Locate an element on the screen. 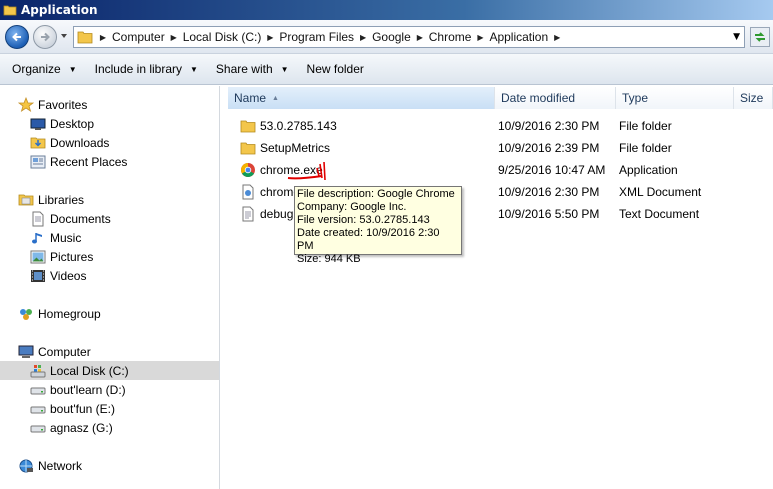  nav-favorites: Favorites is located at coordinates (52, 104).